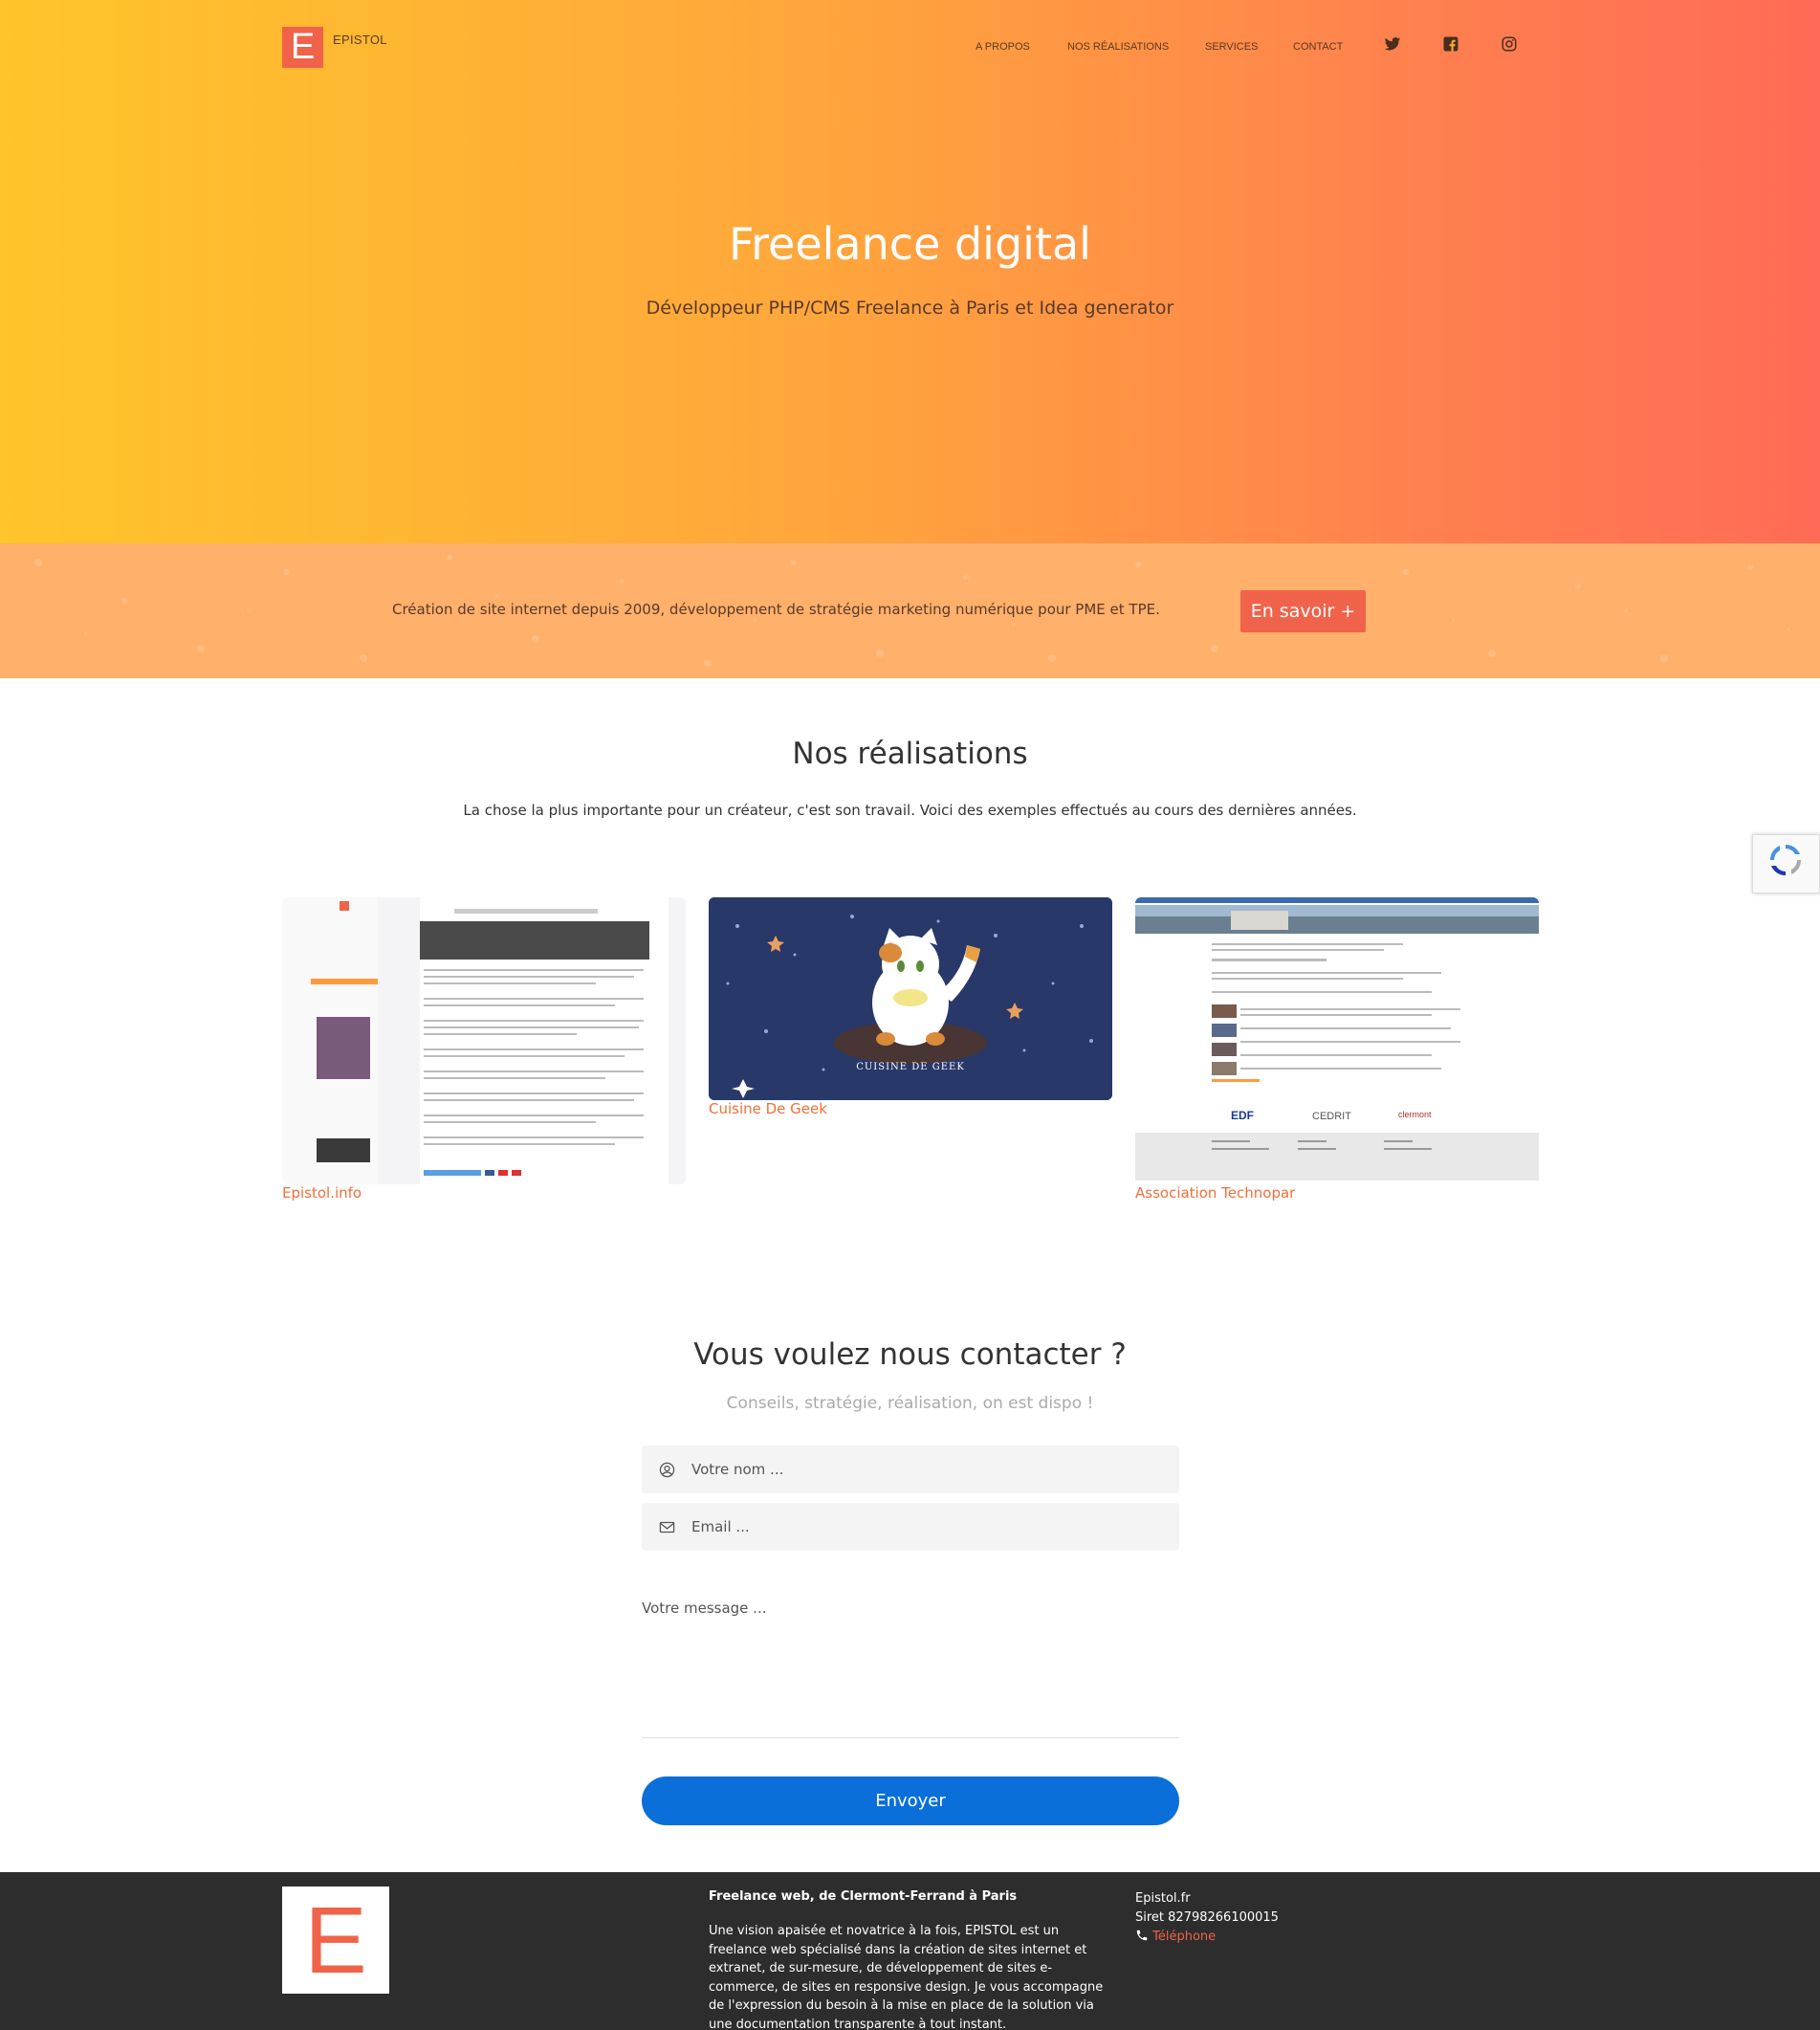 The image size is (1820, 2030). I want to click on recaptcha-badge, so click(1786, 864).